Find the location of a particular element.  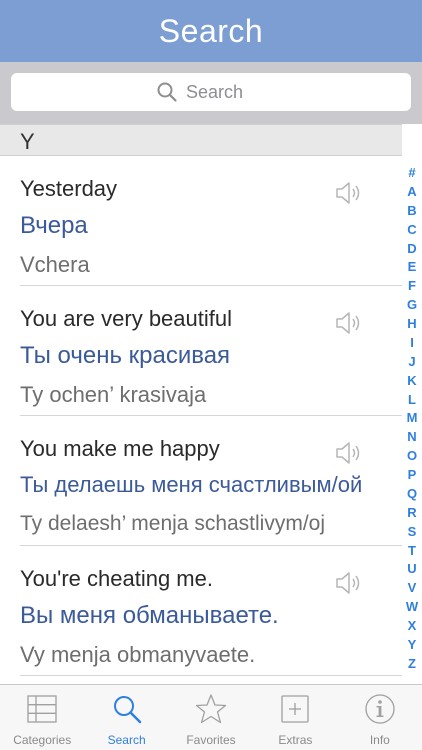

transliteration: Ty delaesh’ menja schastlivym/oj is located at coordinates (173, 523).